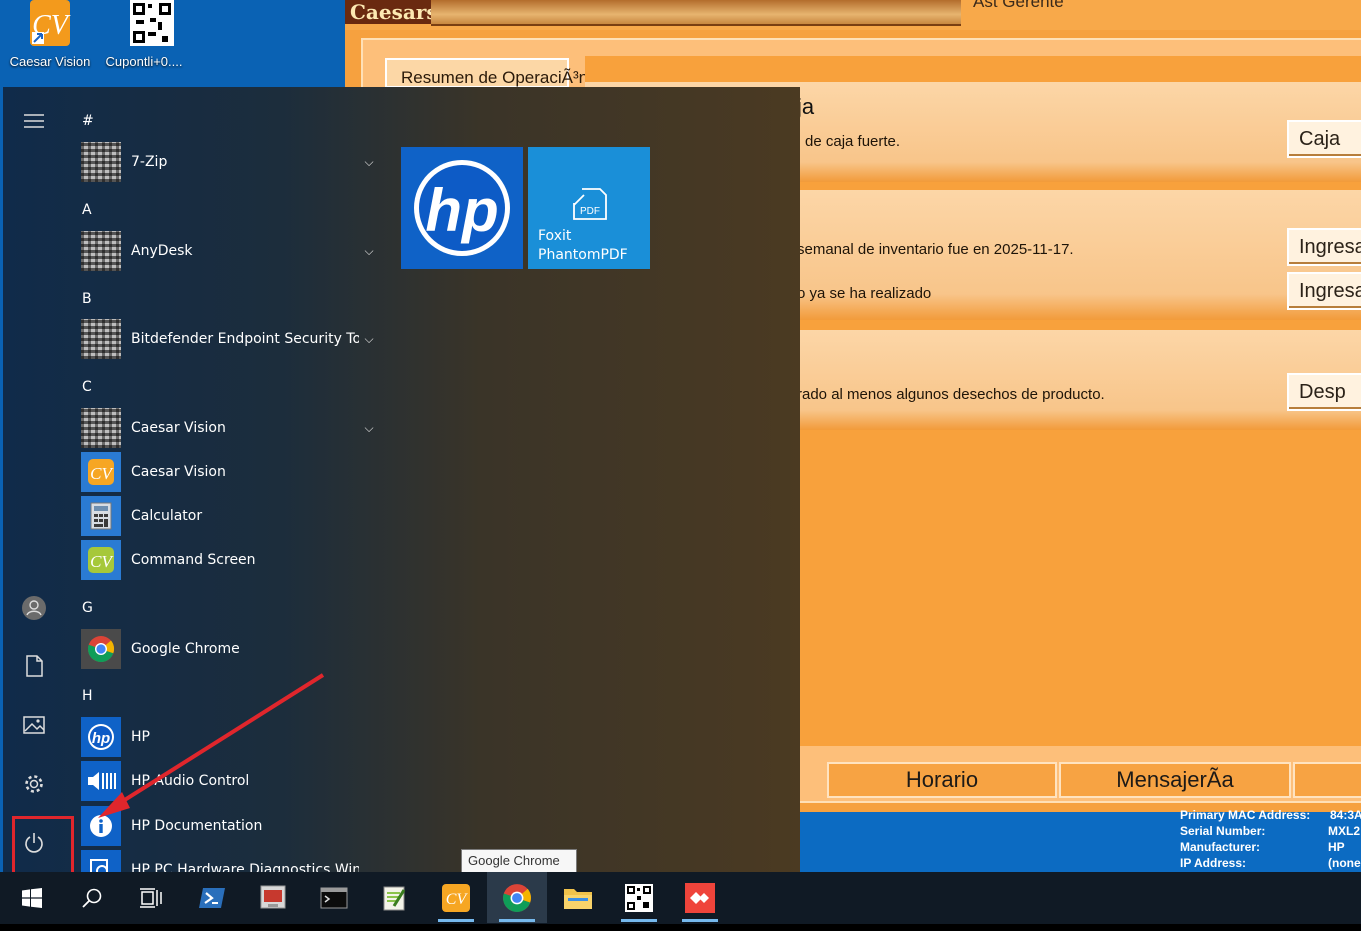  What do you see at coordinates (853, 141) in the screenshot?
I see `row-text: de caja fuerte.` at bounding box center [853, 141].